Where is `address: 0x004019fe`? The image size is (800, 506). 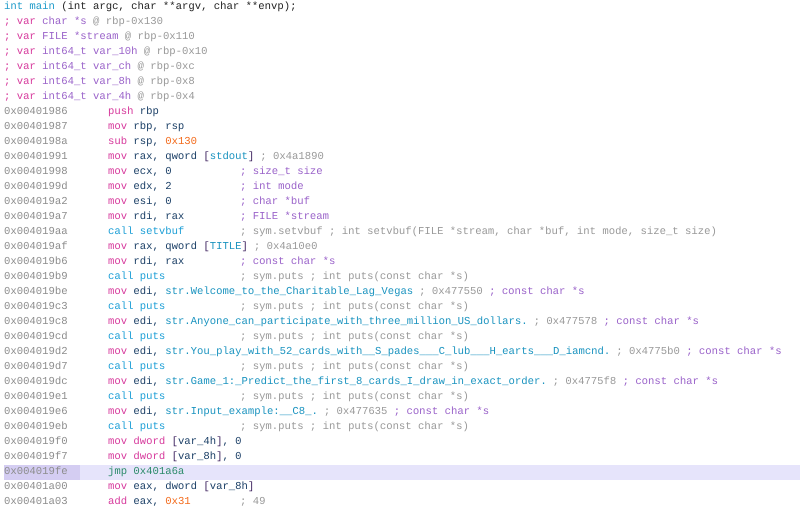
address: 0x004019fe is located at coordinates (42, 472).